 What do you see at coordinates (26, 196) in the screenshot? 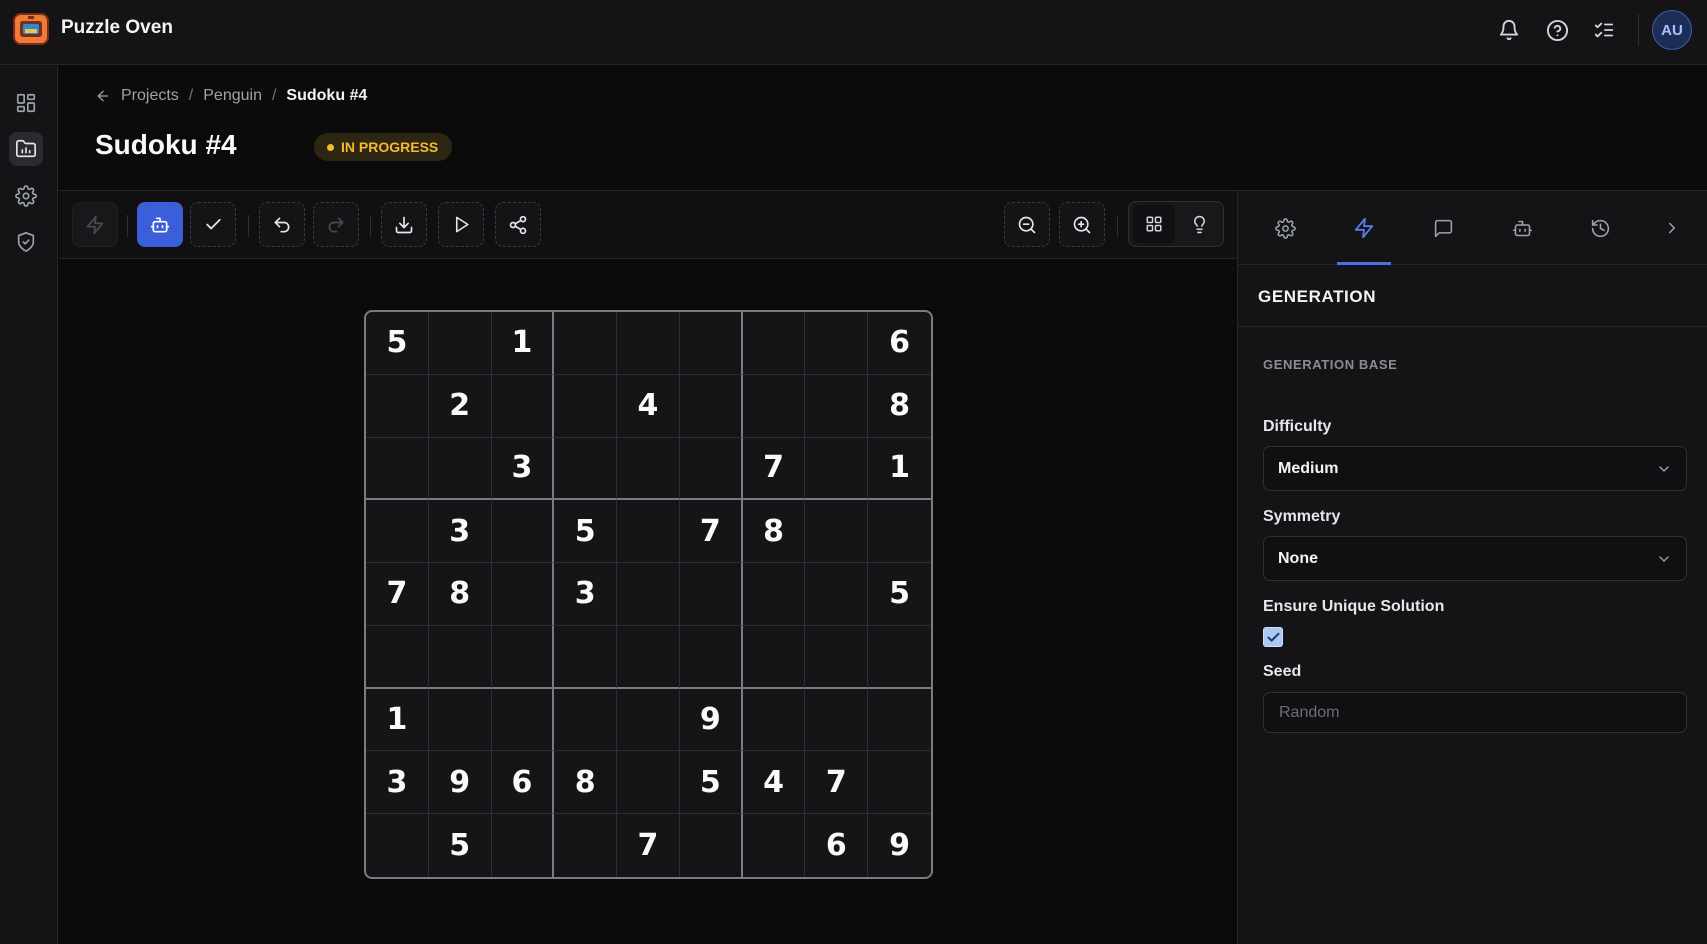
I see `settings-icon` at bounding box center [26, 196].